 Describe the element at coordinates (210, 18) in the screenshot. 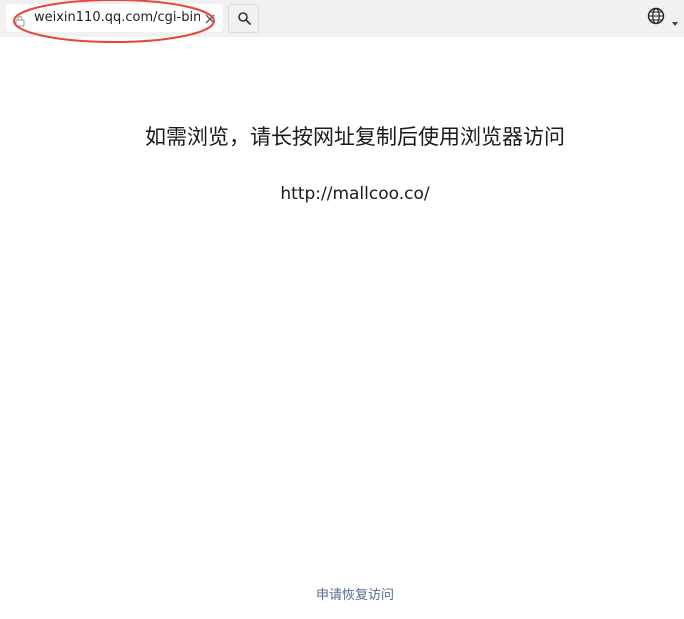

I see `close-icon` at that location.